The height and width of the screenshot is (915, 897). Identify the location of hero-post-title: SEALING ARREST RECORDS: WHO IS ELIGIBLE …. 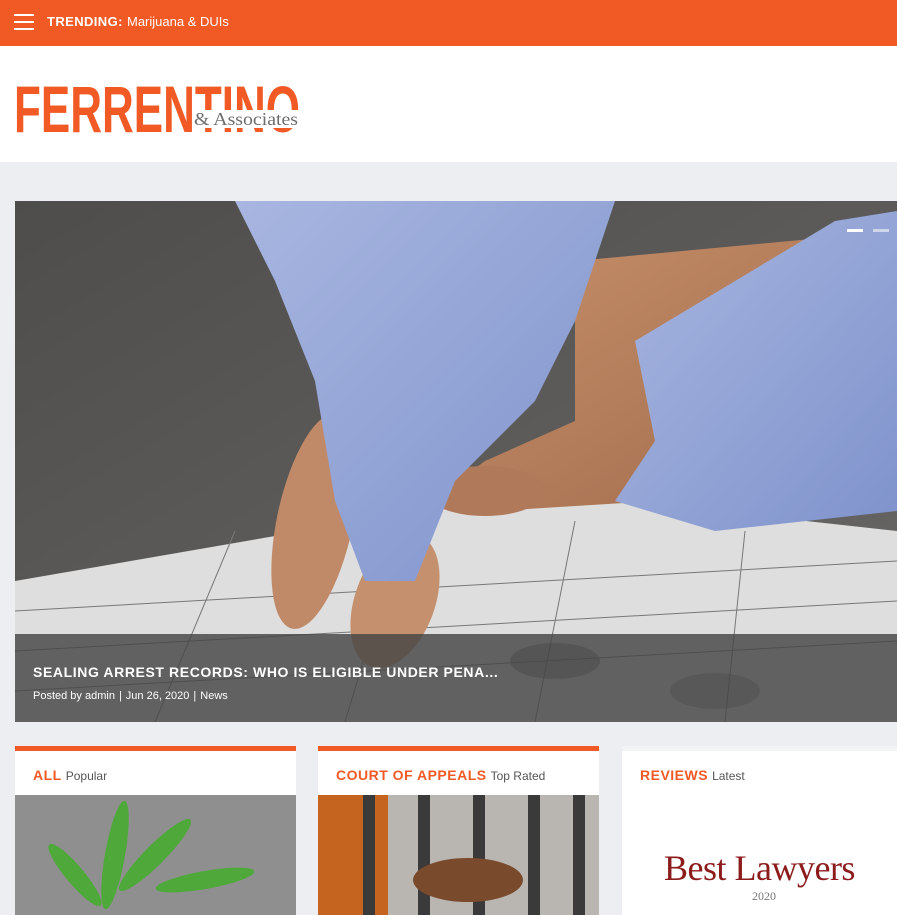
(265, 672).